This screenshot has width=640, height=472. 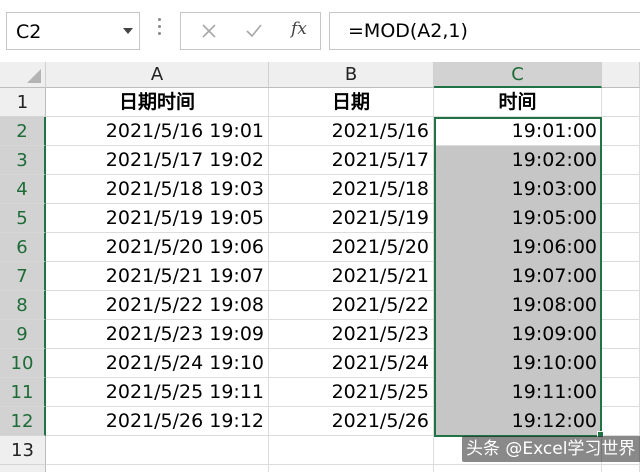 I want to click on cell-d12, so click(x=621, y=421).